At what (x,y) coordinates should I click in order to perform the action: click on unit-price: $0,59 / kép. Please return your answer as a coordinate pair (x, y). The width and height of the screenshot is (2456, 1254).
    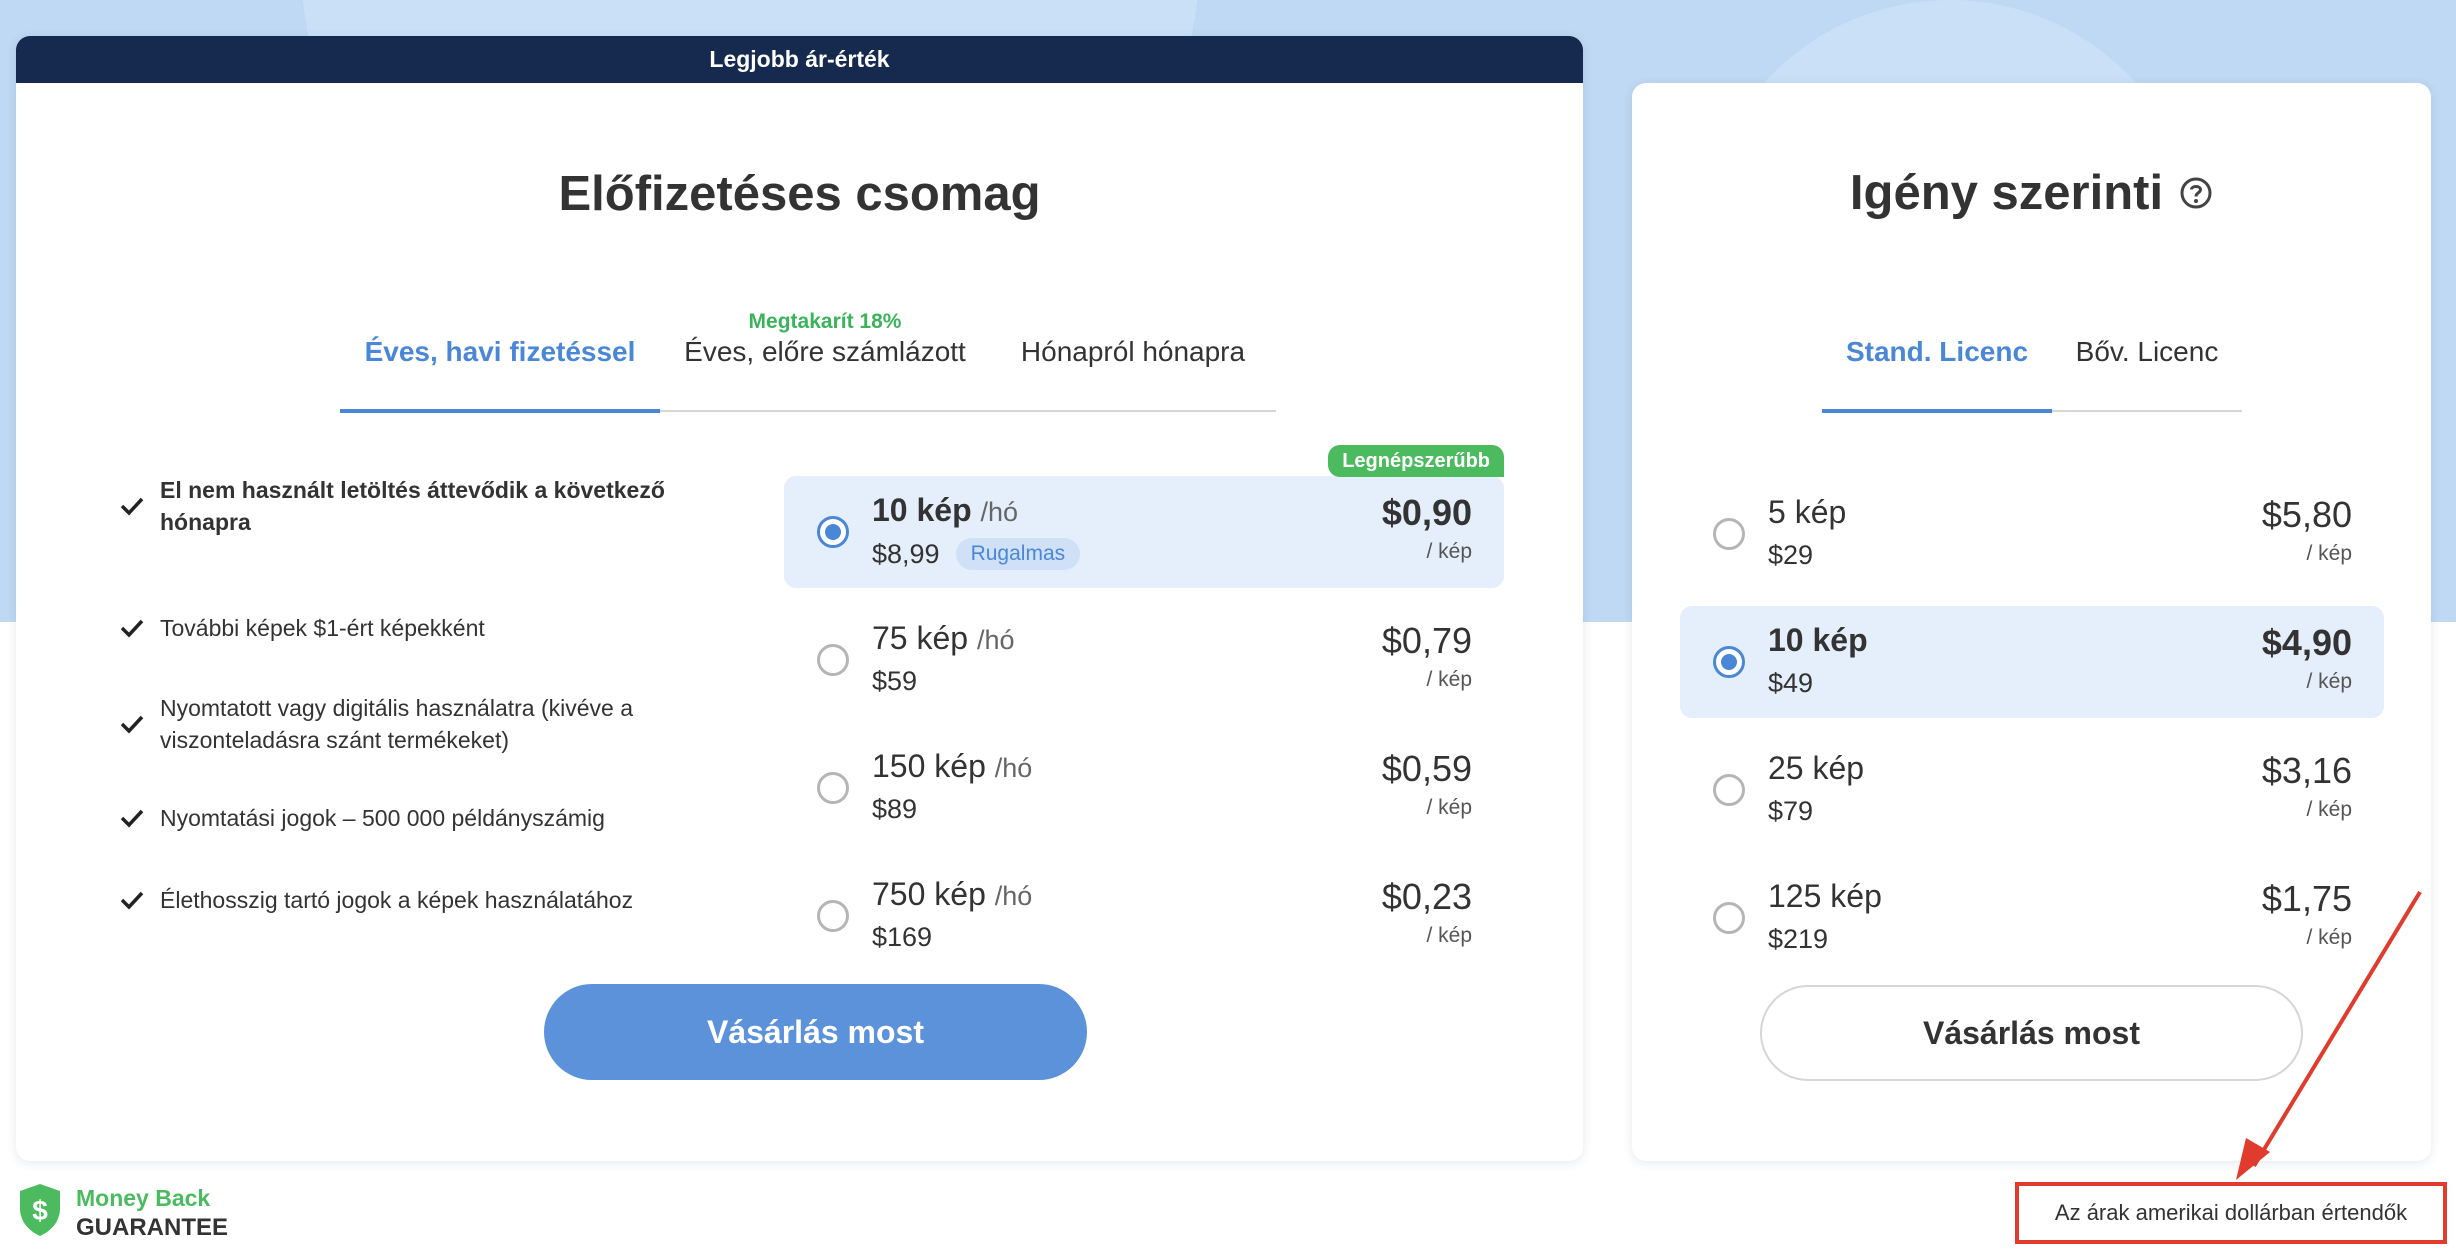
    Looking at the image, I should click on (1426, 783).